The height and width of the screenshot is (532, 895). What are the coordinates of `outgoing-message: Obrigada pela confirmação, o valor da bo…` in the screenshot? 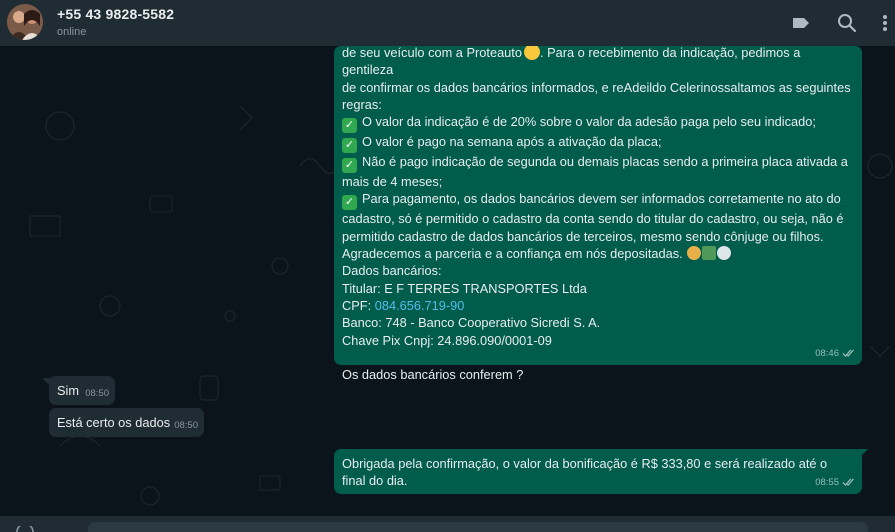 It's located at (598, 471).